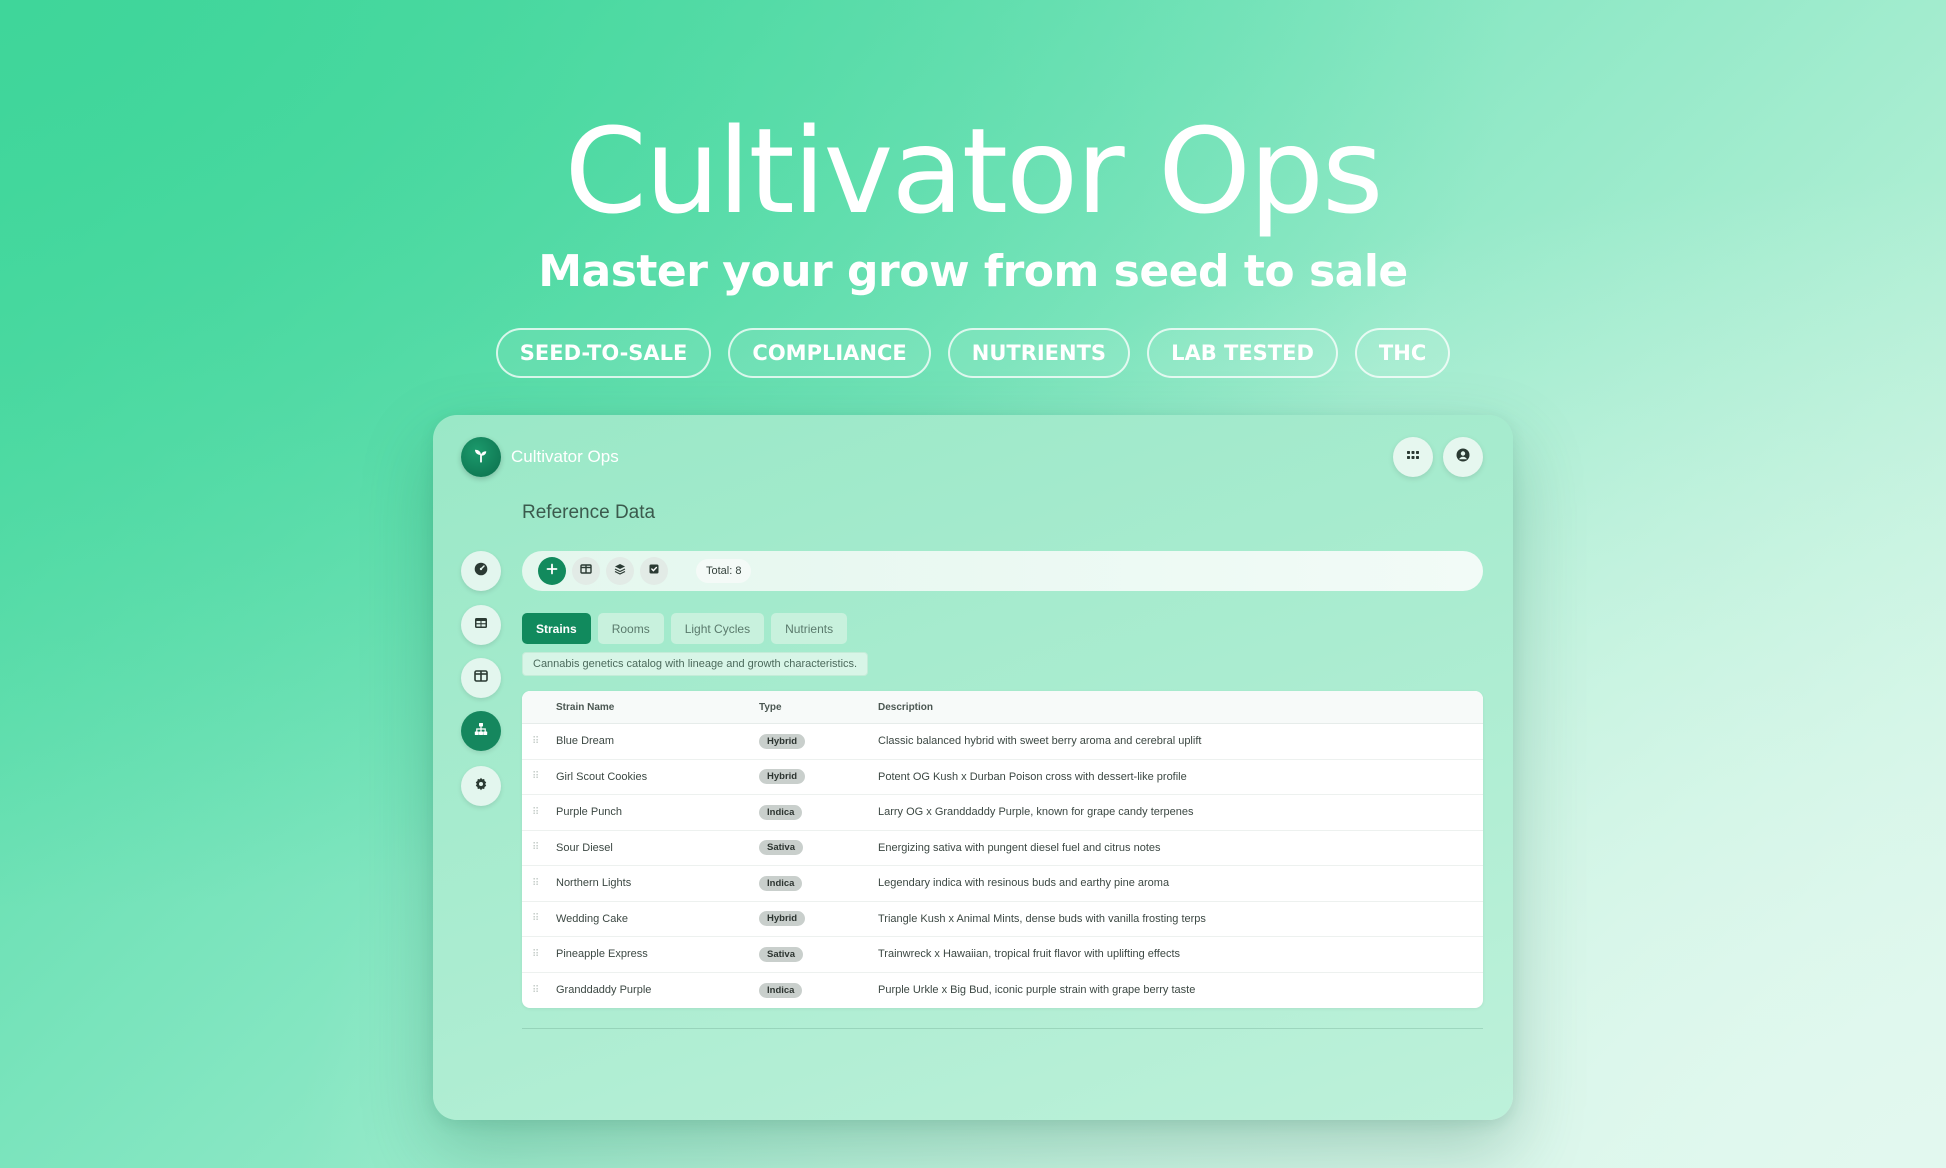 The height and width of the screenshot is (1168, 1946). What do you see at coordinates (1180, 707) in the screenshot?
I see `column-header-description: Description` at bounding box center [1180, 707].